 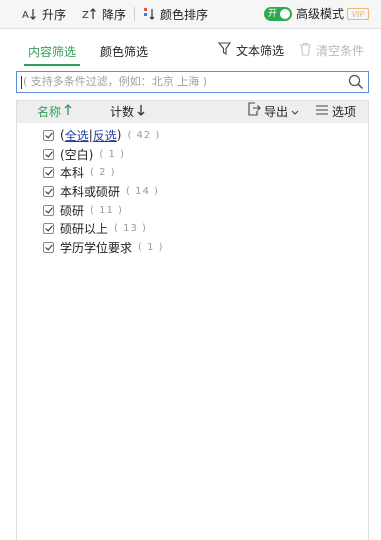 What do you see at coordinates (105, 135) in the screenshot?
I see `invert-selection-link: 反选` at bounding box center [105, 135].